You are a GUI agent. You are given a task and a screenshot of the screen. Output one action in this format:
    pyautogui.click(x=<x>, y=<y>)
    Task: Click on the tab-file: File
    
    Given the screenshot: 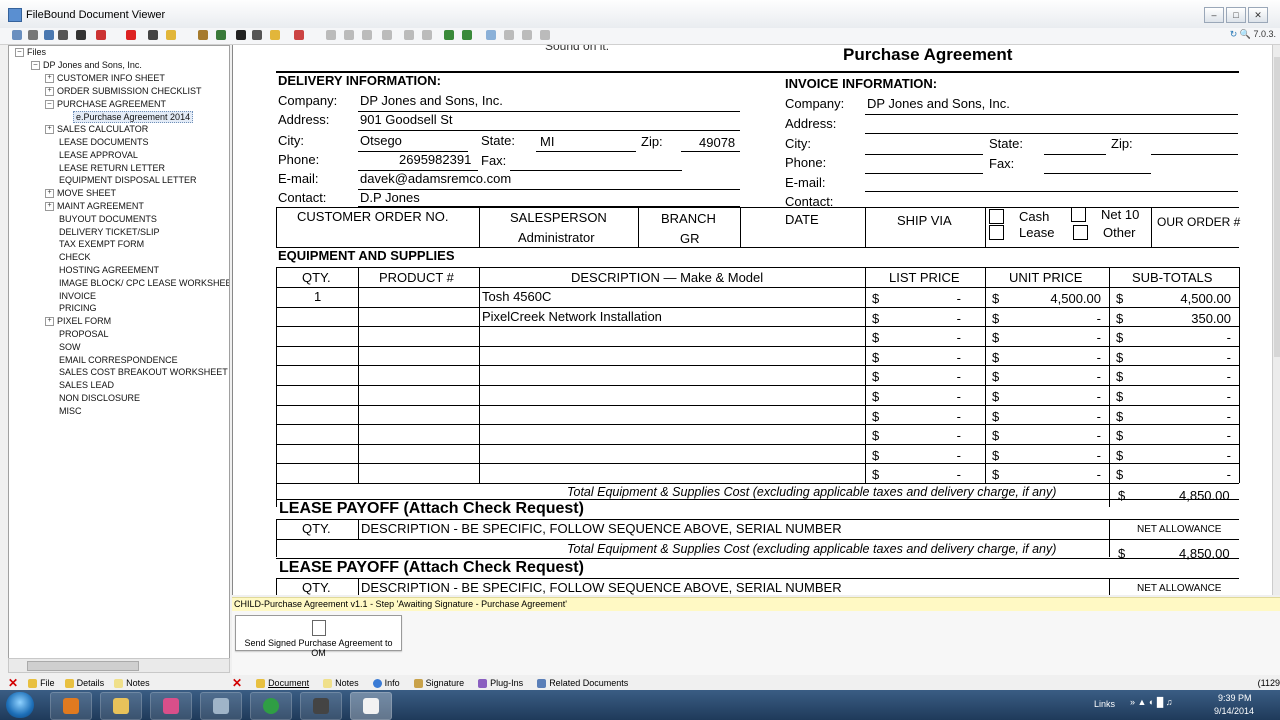 What is the action you would take?
    pyautogui.click(x=41, y=683)
    